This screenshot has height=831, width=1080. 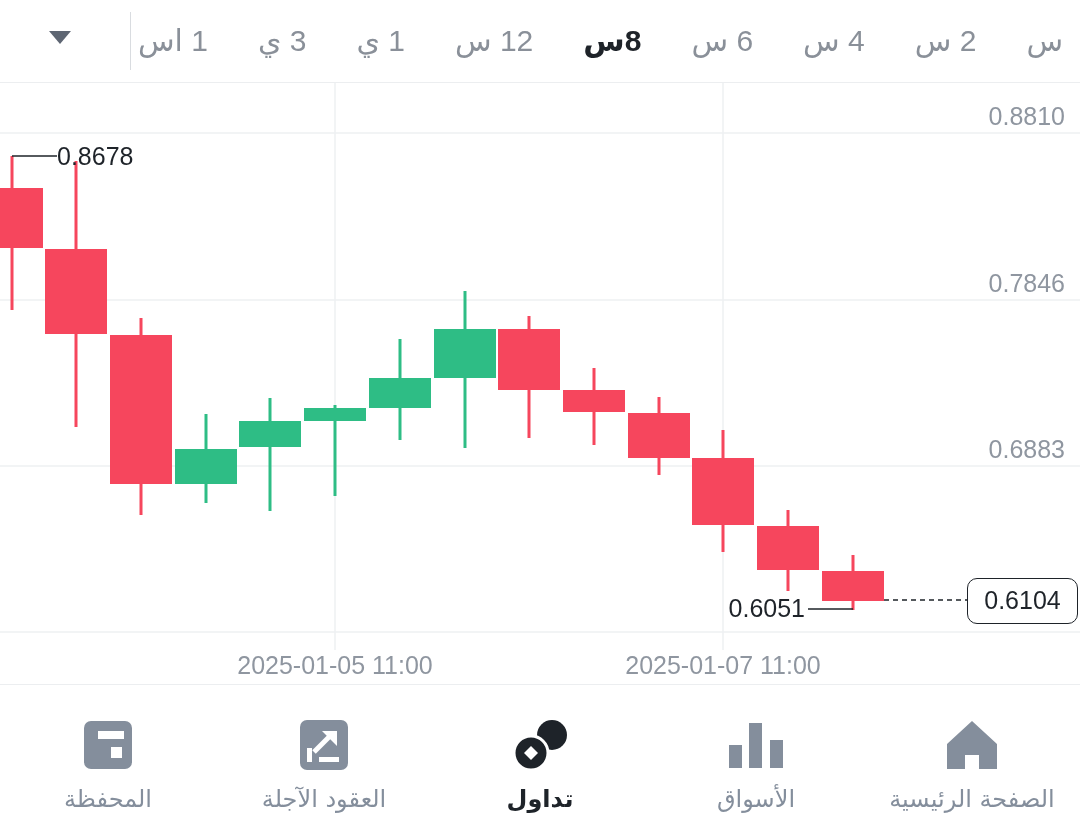 What do you see at coordinates (1026, 116) in the screenshot?
I see `price-axis-label: 0.8810` at bounding box center [1026, 116].